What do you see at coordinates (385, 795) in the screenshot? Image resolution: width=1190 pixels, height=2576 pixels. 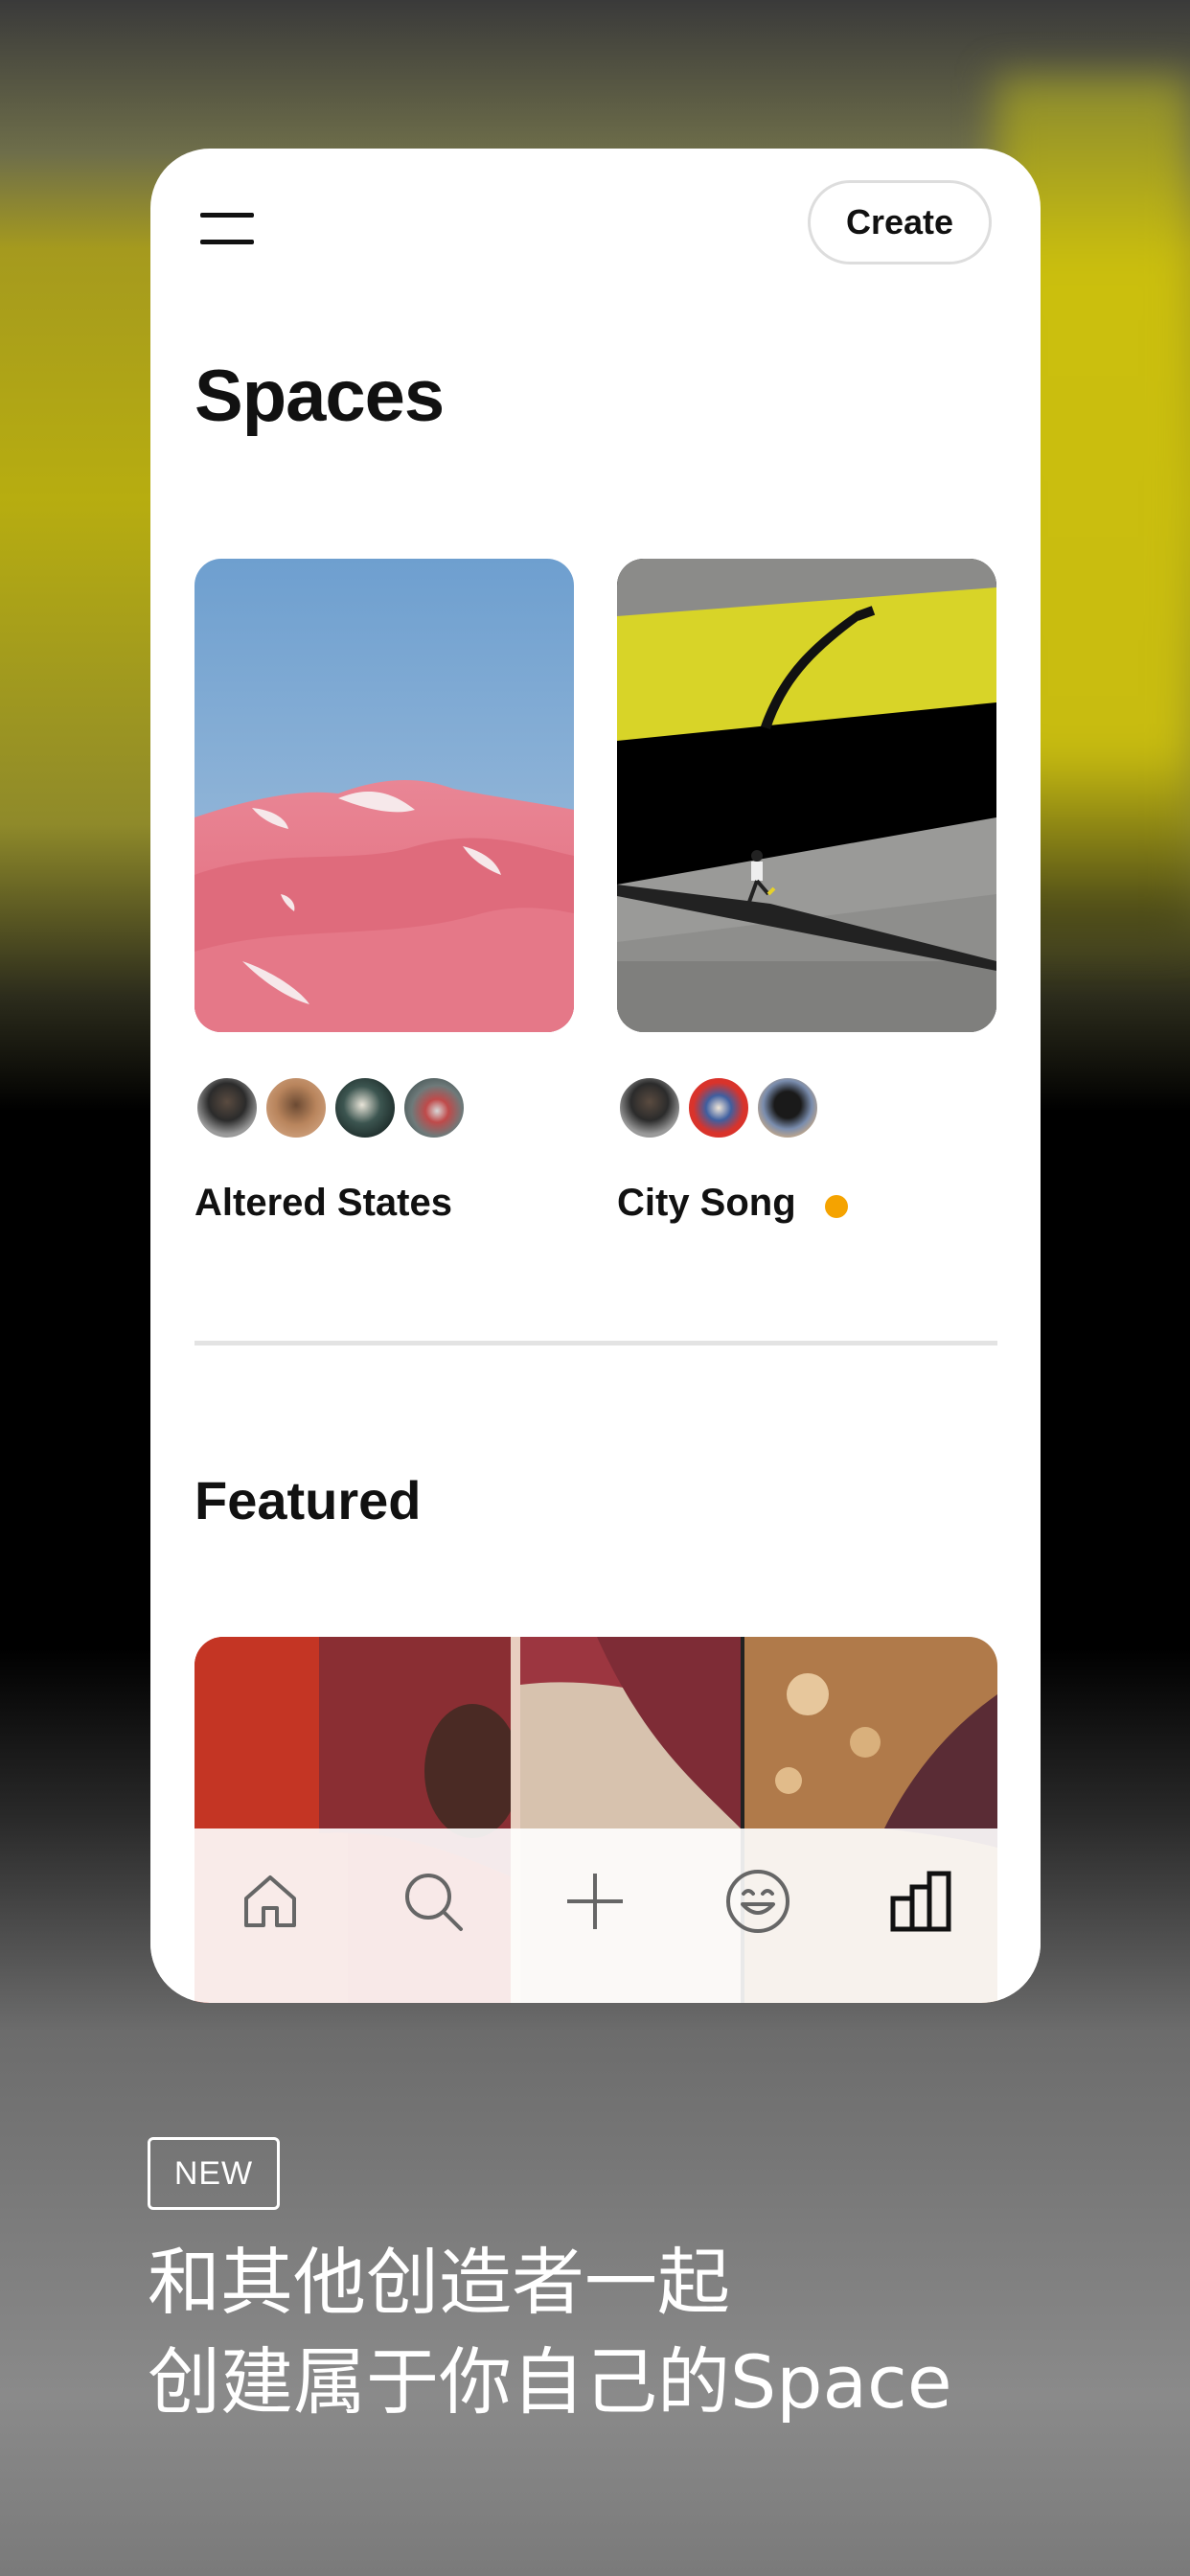 I see `space-thumbnail-altered-states` at bounding box center [385, 795].